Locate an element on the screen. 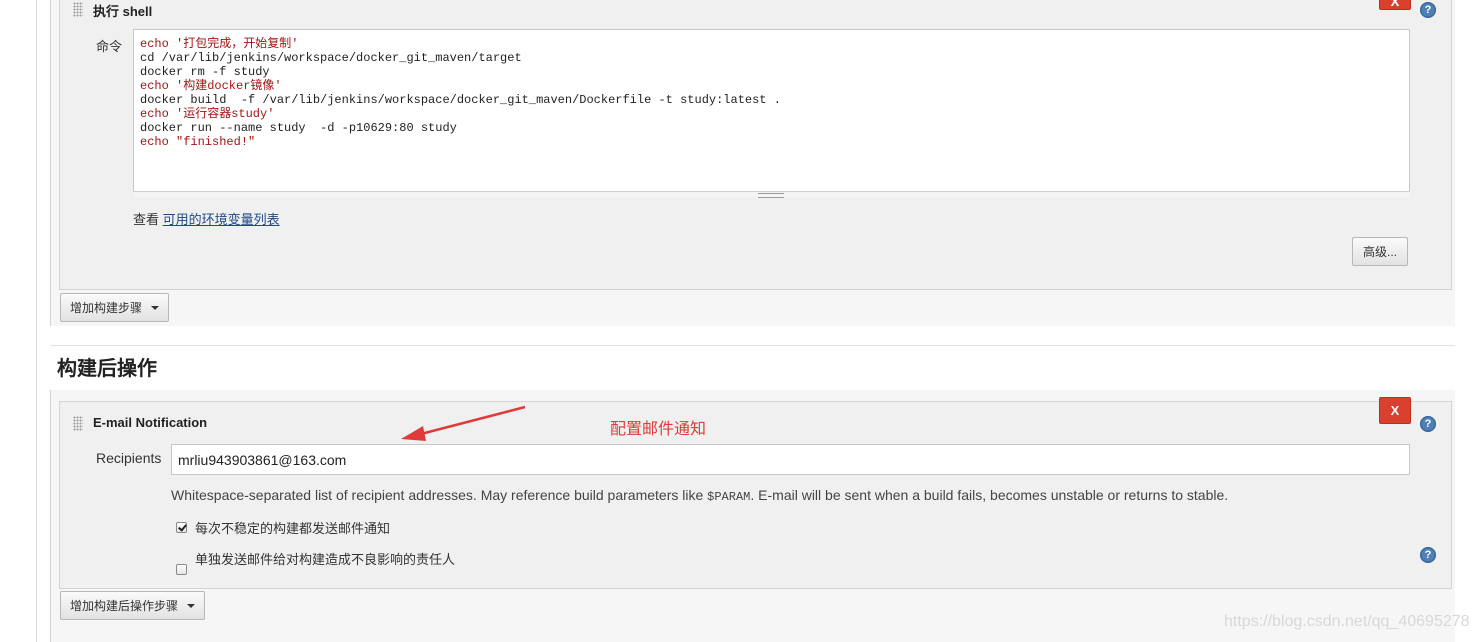 This screenshot has height=642, width=1477. watermark: https://blog.csdn.net/qq_40695278 is located at coordinates (1347, 621).